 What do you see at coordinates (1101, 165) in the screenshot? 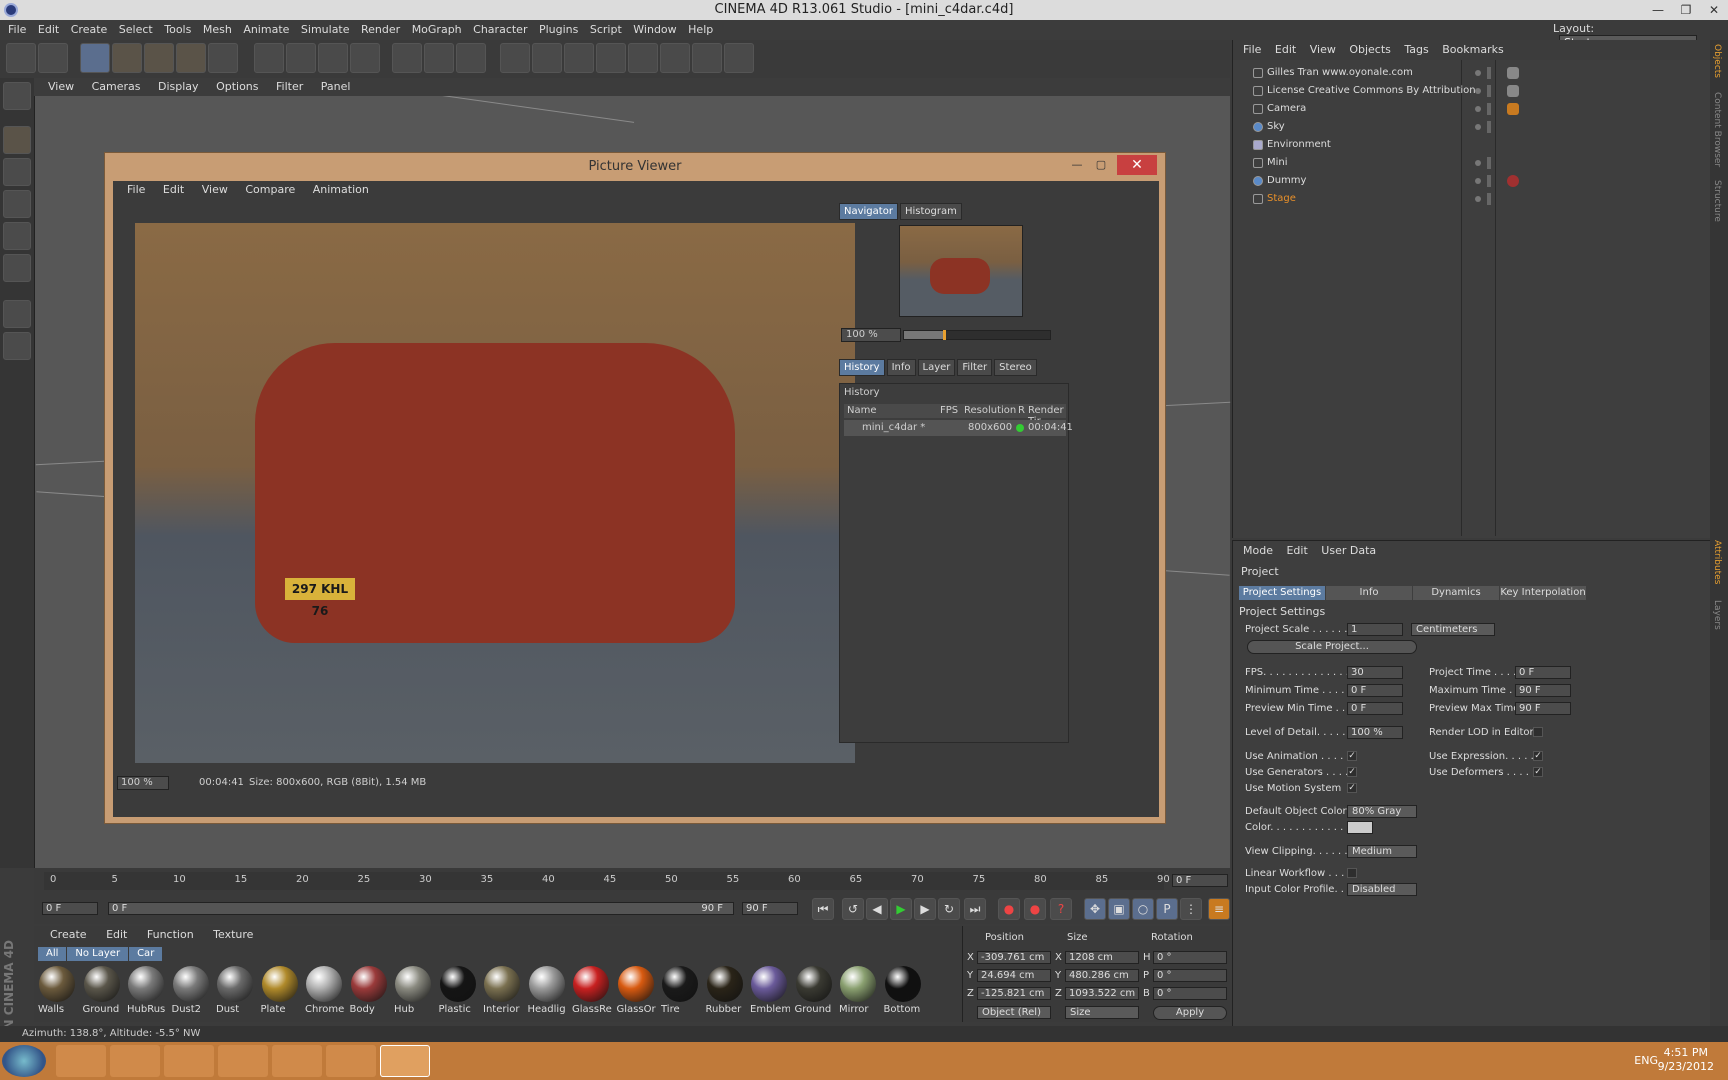
I see `pv-maximize-button: ▢` at bounding box center [1101, 165].